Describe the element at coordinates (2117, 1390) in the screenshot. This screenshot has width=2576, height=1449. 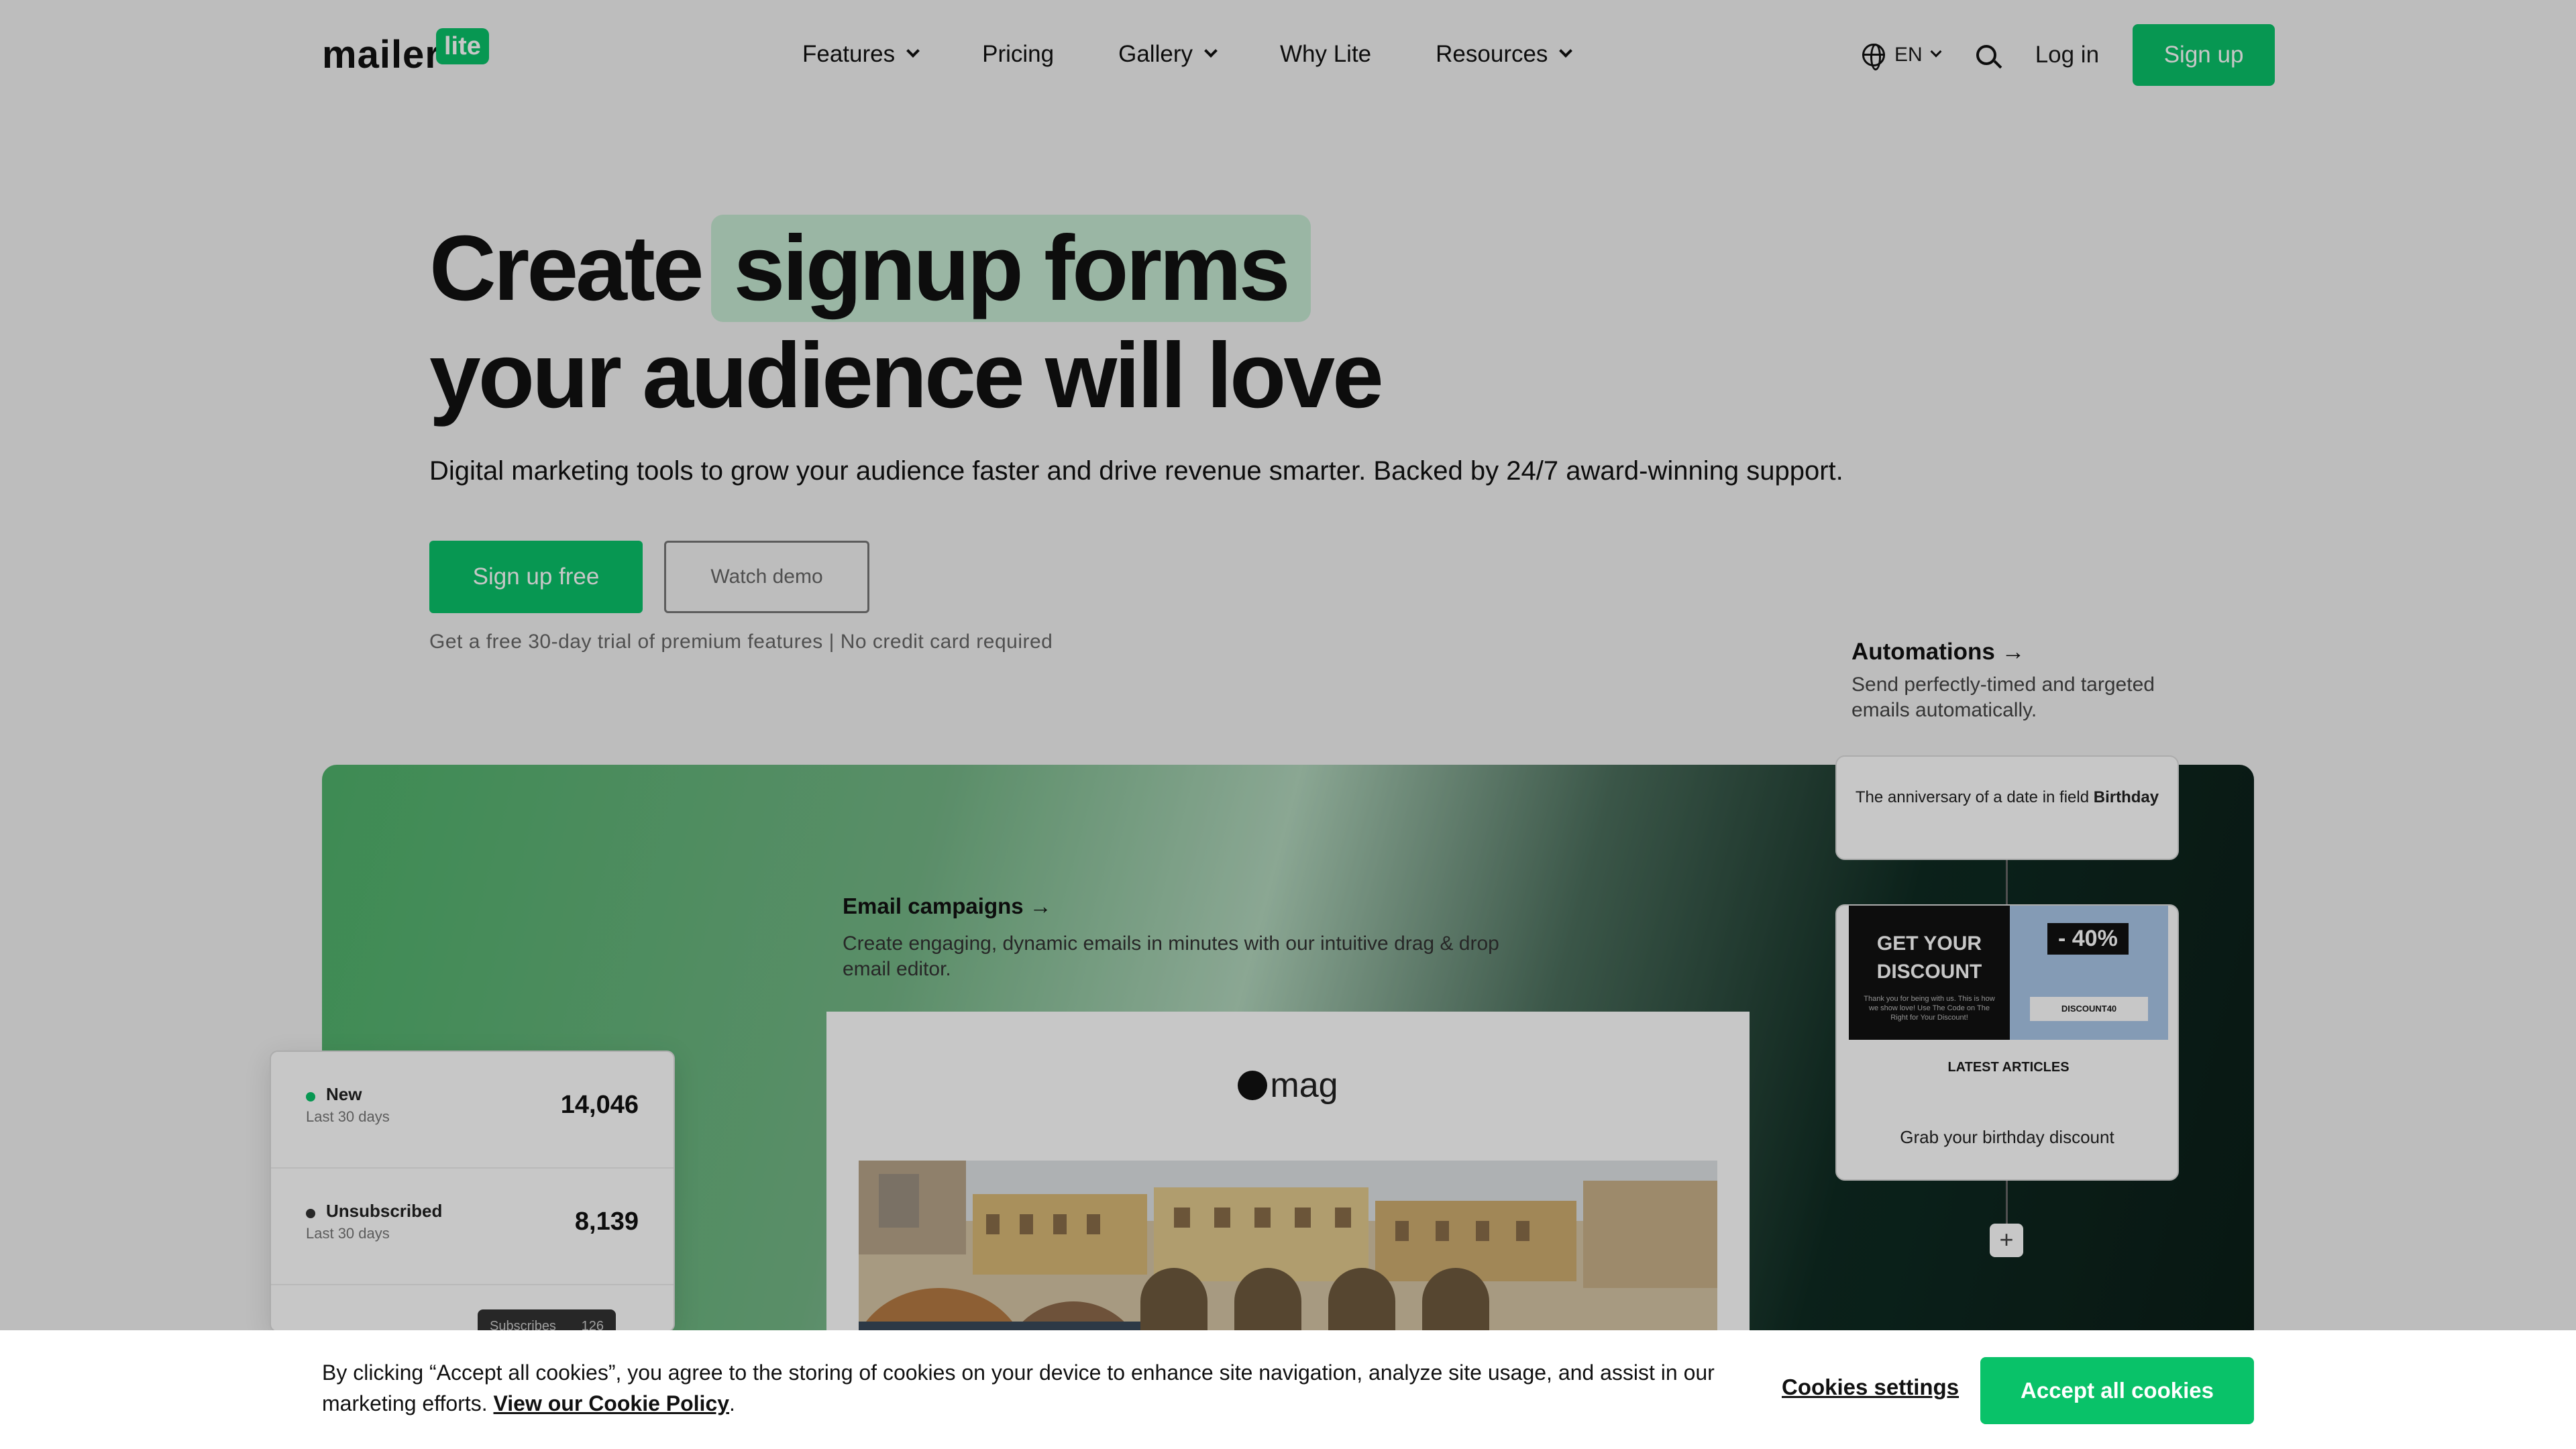
I see `accept-all-cookies-button: Accept all cookies` at that location.